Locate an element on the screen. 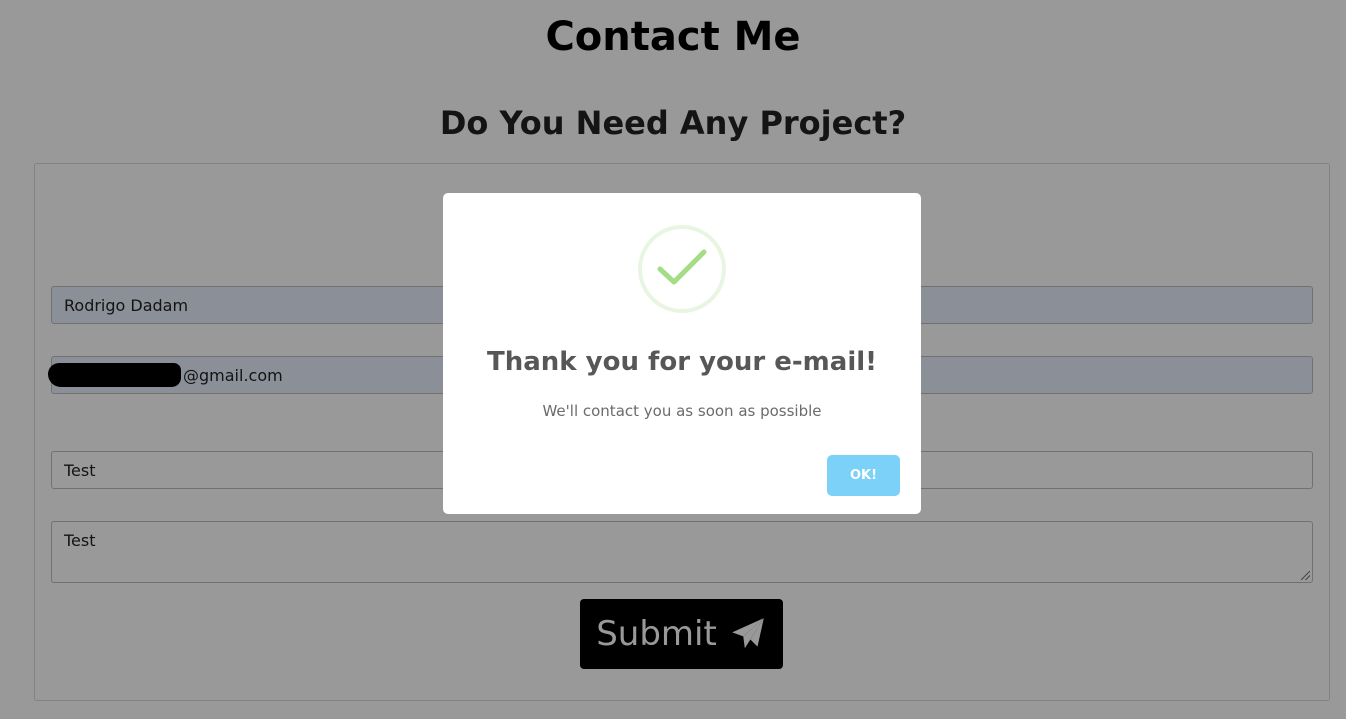 The width and height of the screenshot is (1346, 719). modal-title: Thank you for your e-mail! is located at coordinates (682, 362).